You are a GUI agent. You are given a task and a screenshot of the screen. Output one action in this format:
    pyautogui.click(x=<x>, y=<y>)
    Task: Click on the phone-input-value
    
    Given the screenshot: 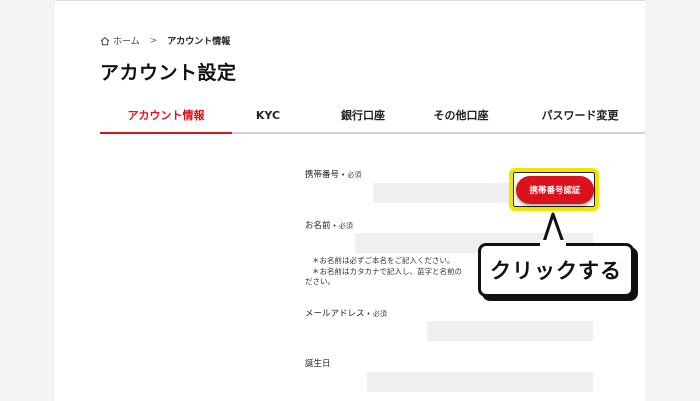 What is the action you would take?
    pyautogui.click(x=339, y=193)
    